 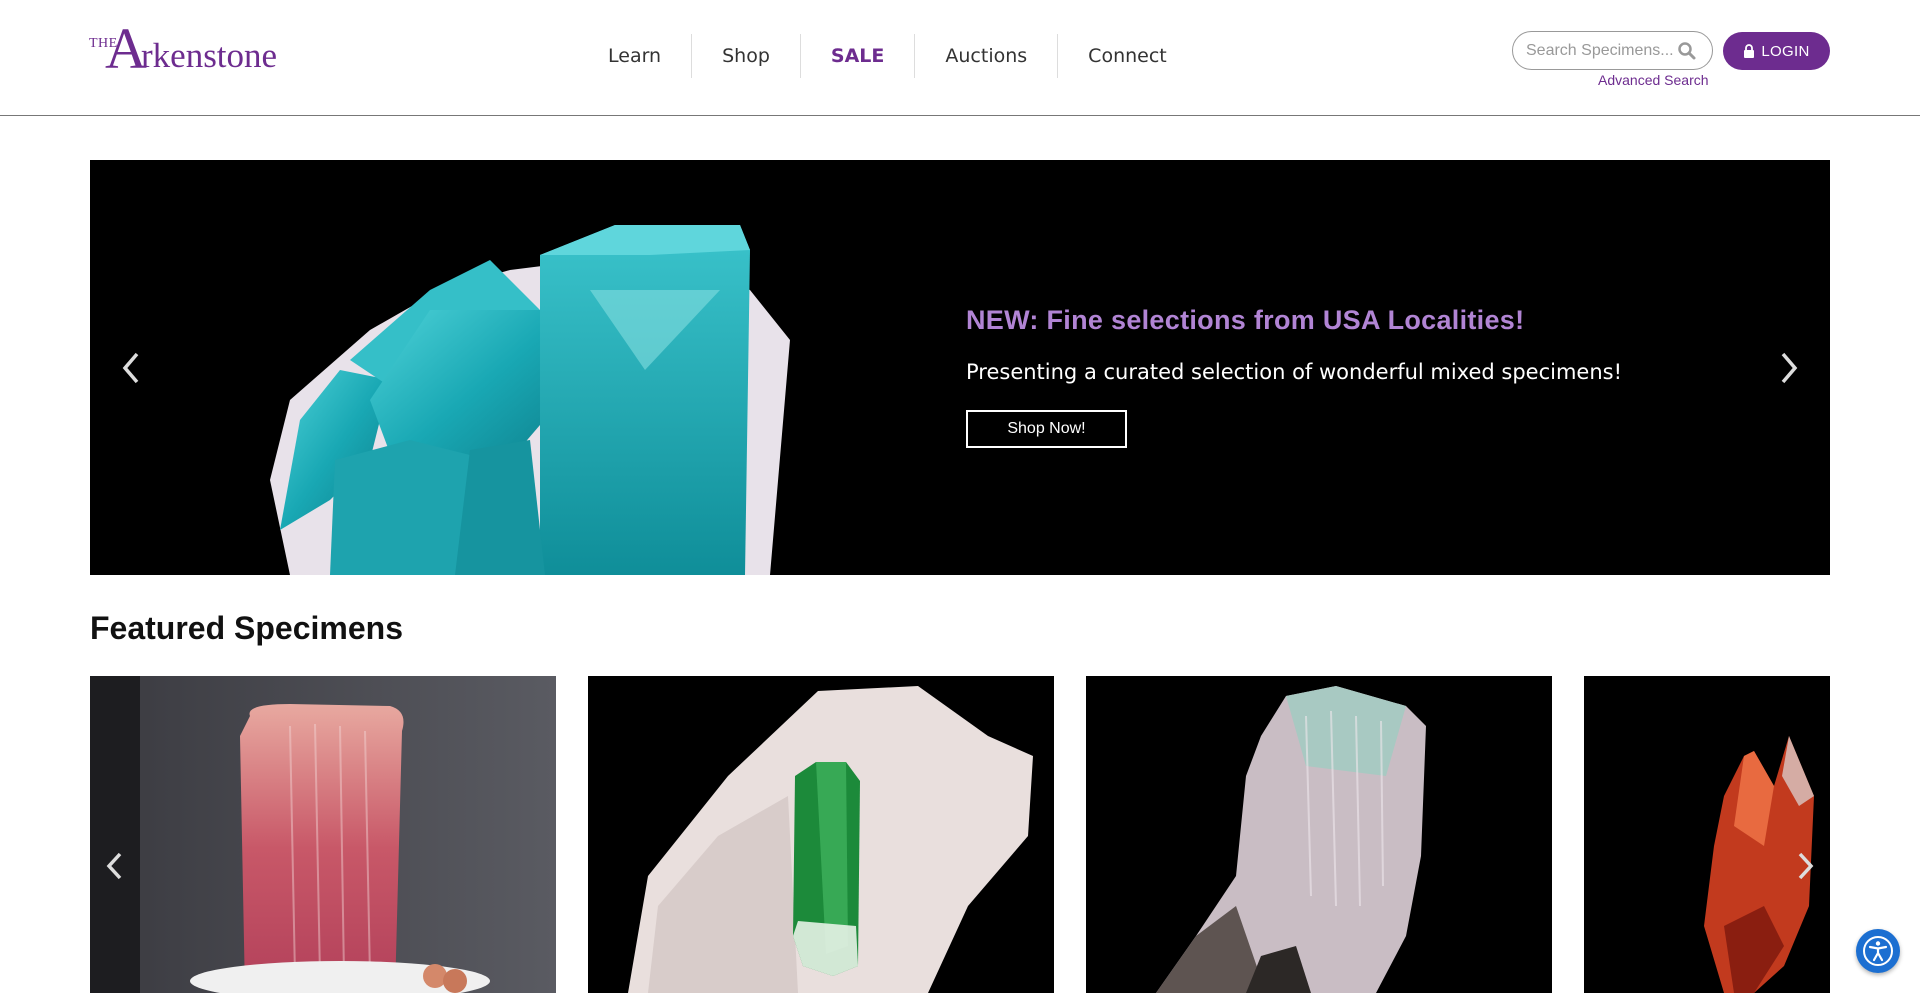 I want to click on nav-learn: Learn, so click(x=635, y=56).